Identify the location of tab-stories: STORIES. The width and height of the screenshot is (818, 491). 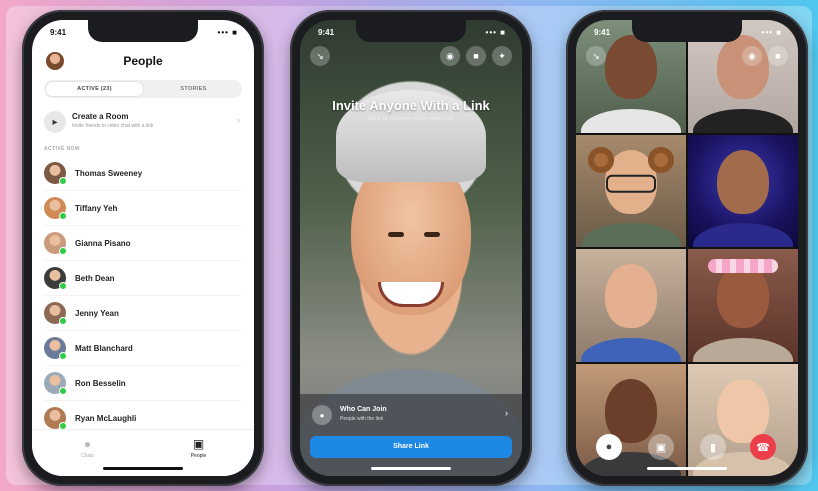
(193, 89).